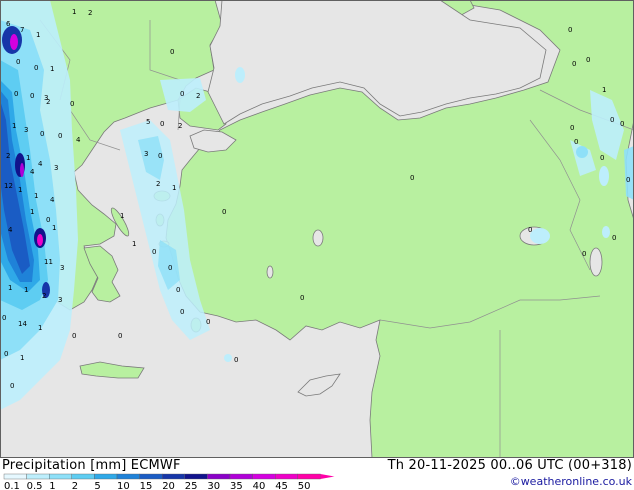  Describe the element at coordinates (75, 485) in the screenshot. I see `legend-label: 2` at that location.